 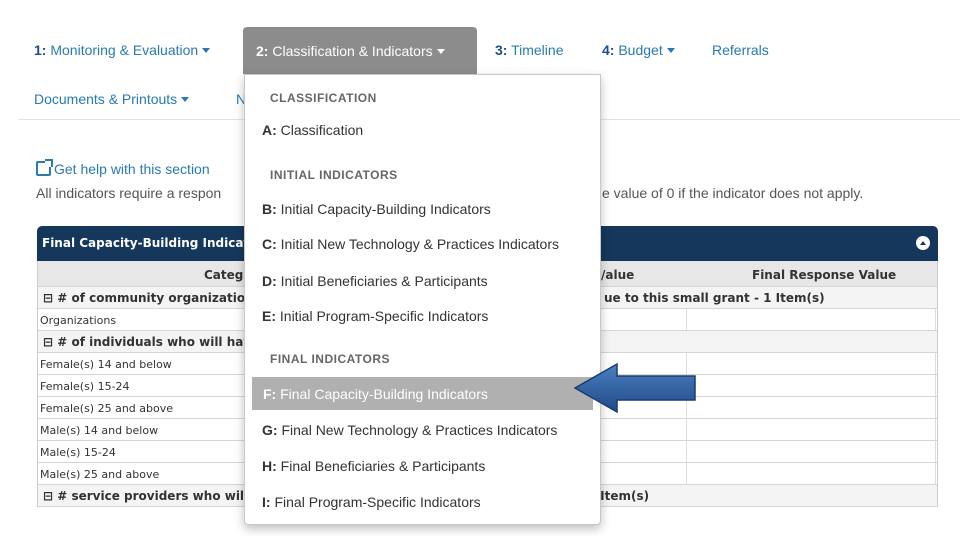 What do you see at coordinates (129, 193) in the screenshot?
I see `help-text: All indicators require a respon` at bounding box center [129, 193].